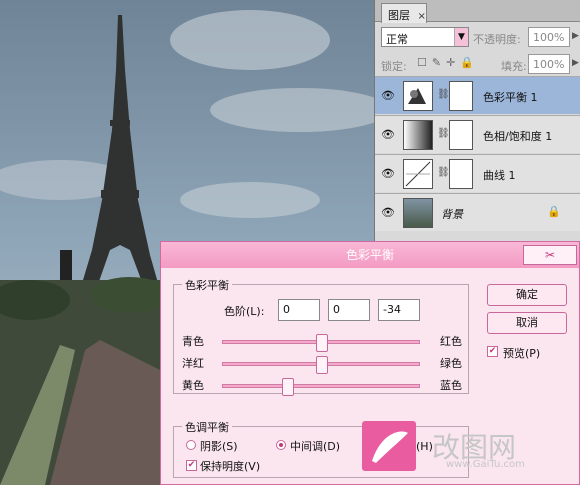 The width and height of the screenshot is (580, 485). Describe the element at coordinates (281, 445) in the screenshot. I see `midtones-radio` at that location.